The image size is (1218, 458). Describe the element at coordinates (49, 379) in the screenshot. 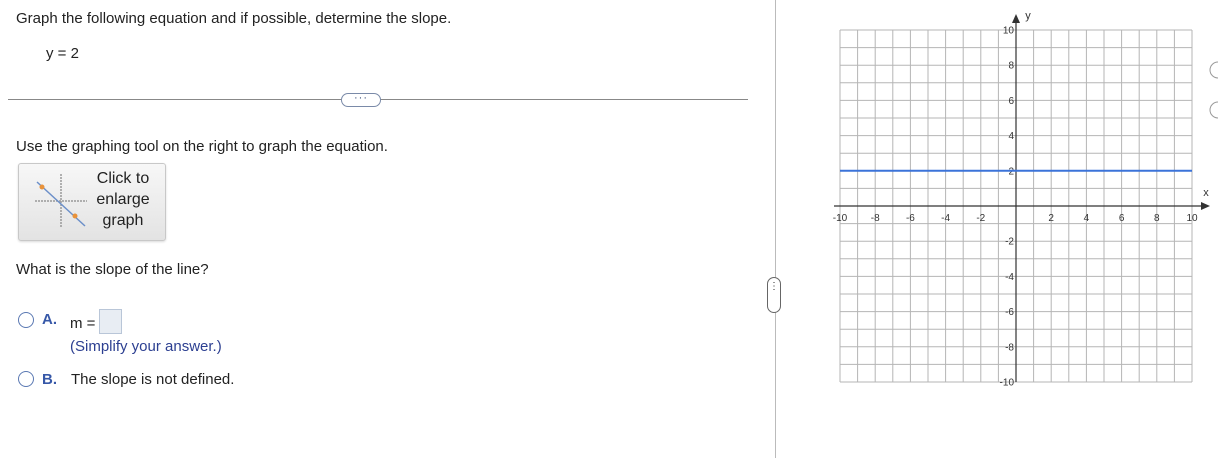

I see `option-b-letter: B.` at that location.